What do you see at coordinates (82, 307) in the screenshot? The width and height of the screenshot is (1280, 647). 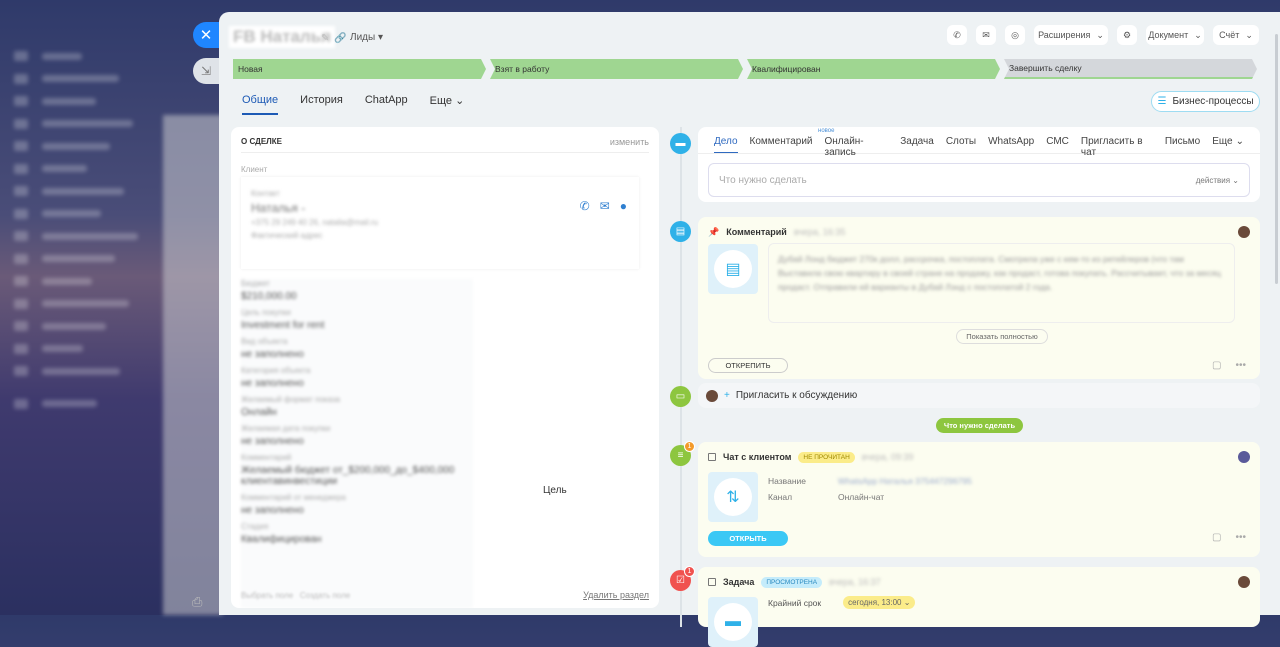 I see `background-sidebar` at bounding box center [82, 307].